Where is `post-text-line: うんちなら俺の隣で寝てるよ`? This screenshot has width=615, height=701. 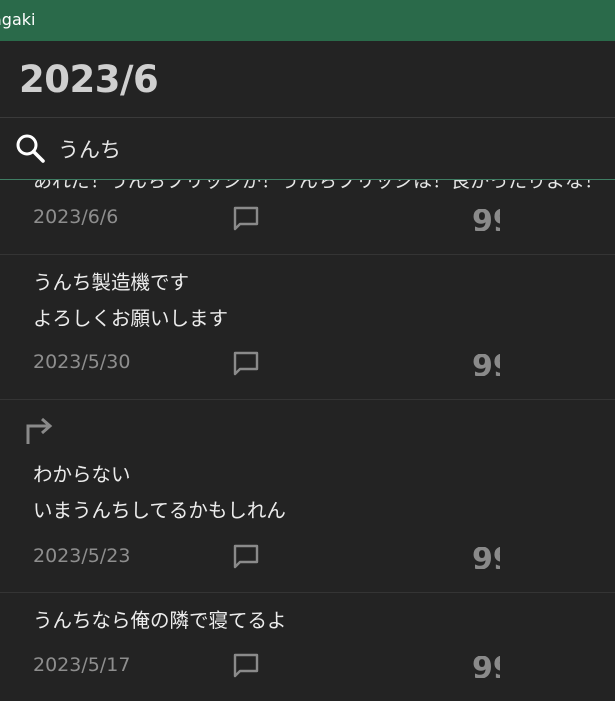
post-text-line: うんちなら俺の隣で寝てるよ is located at coordinates (160, 620).